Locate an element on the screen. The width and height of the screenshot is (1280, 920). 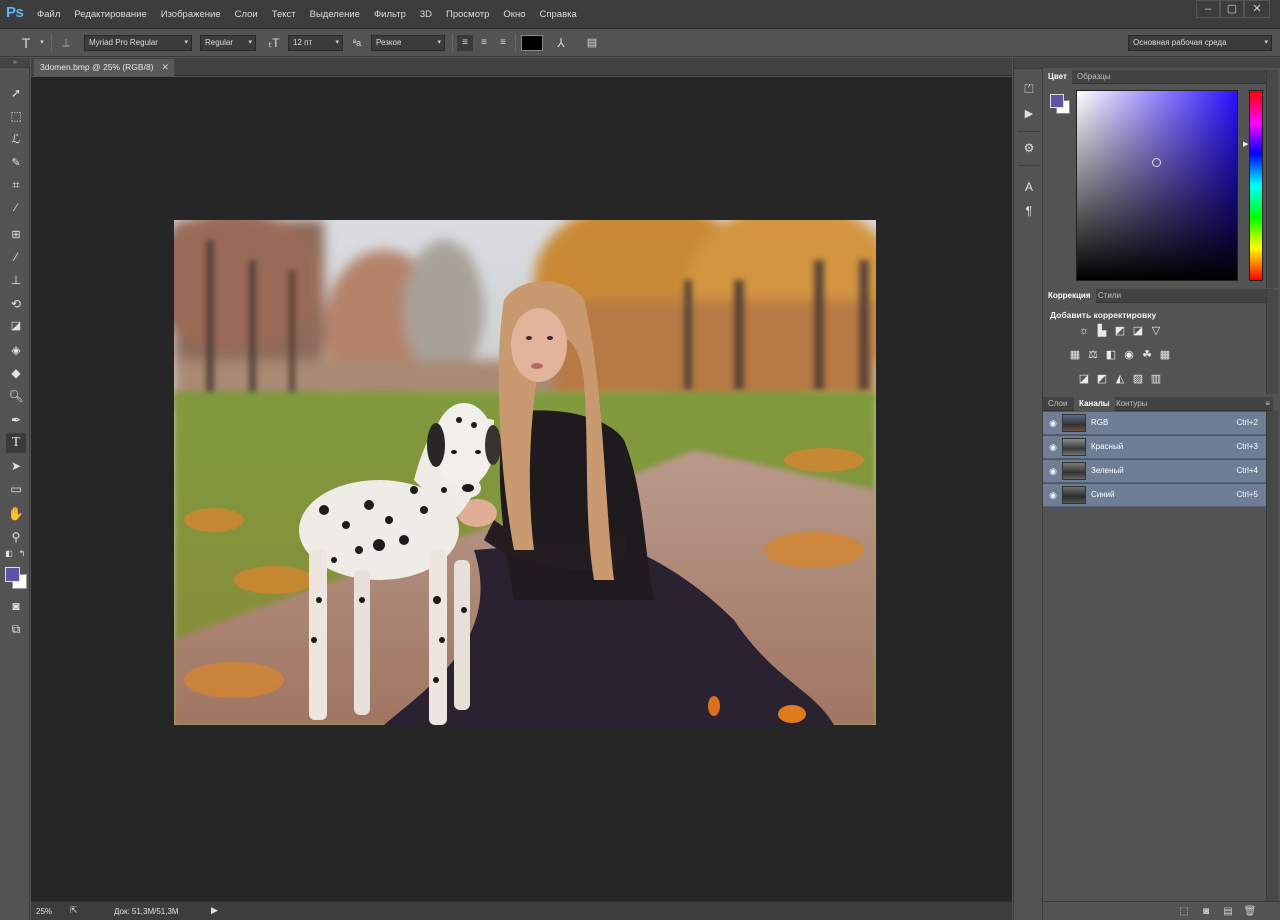
warp-text-icon: ⅄ is located at coordinates (561, 43).